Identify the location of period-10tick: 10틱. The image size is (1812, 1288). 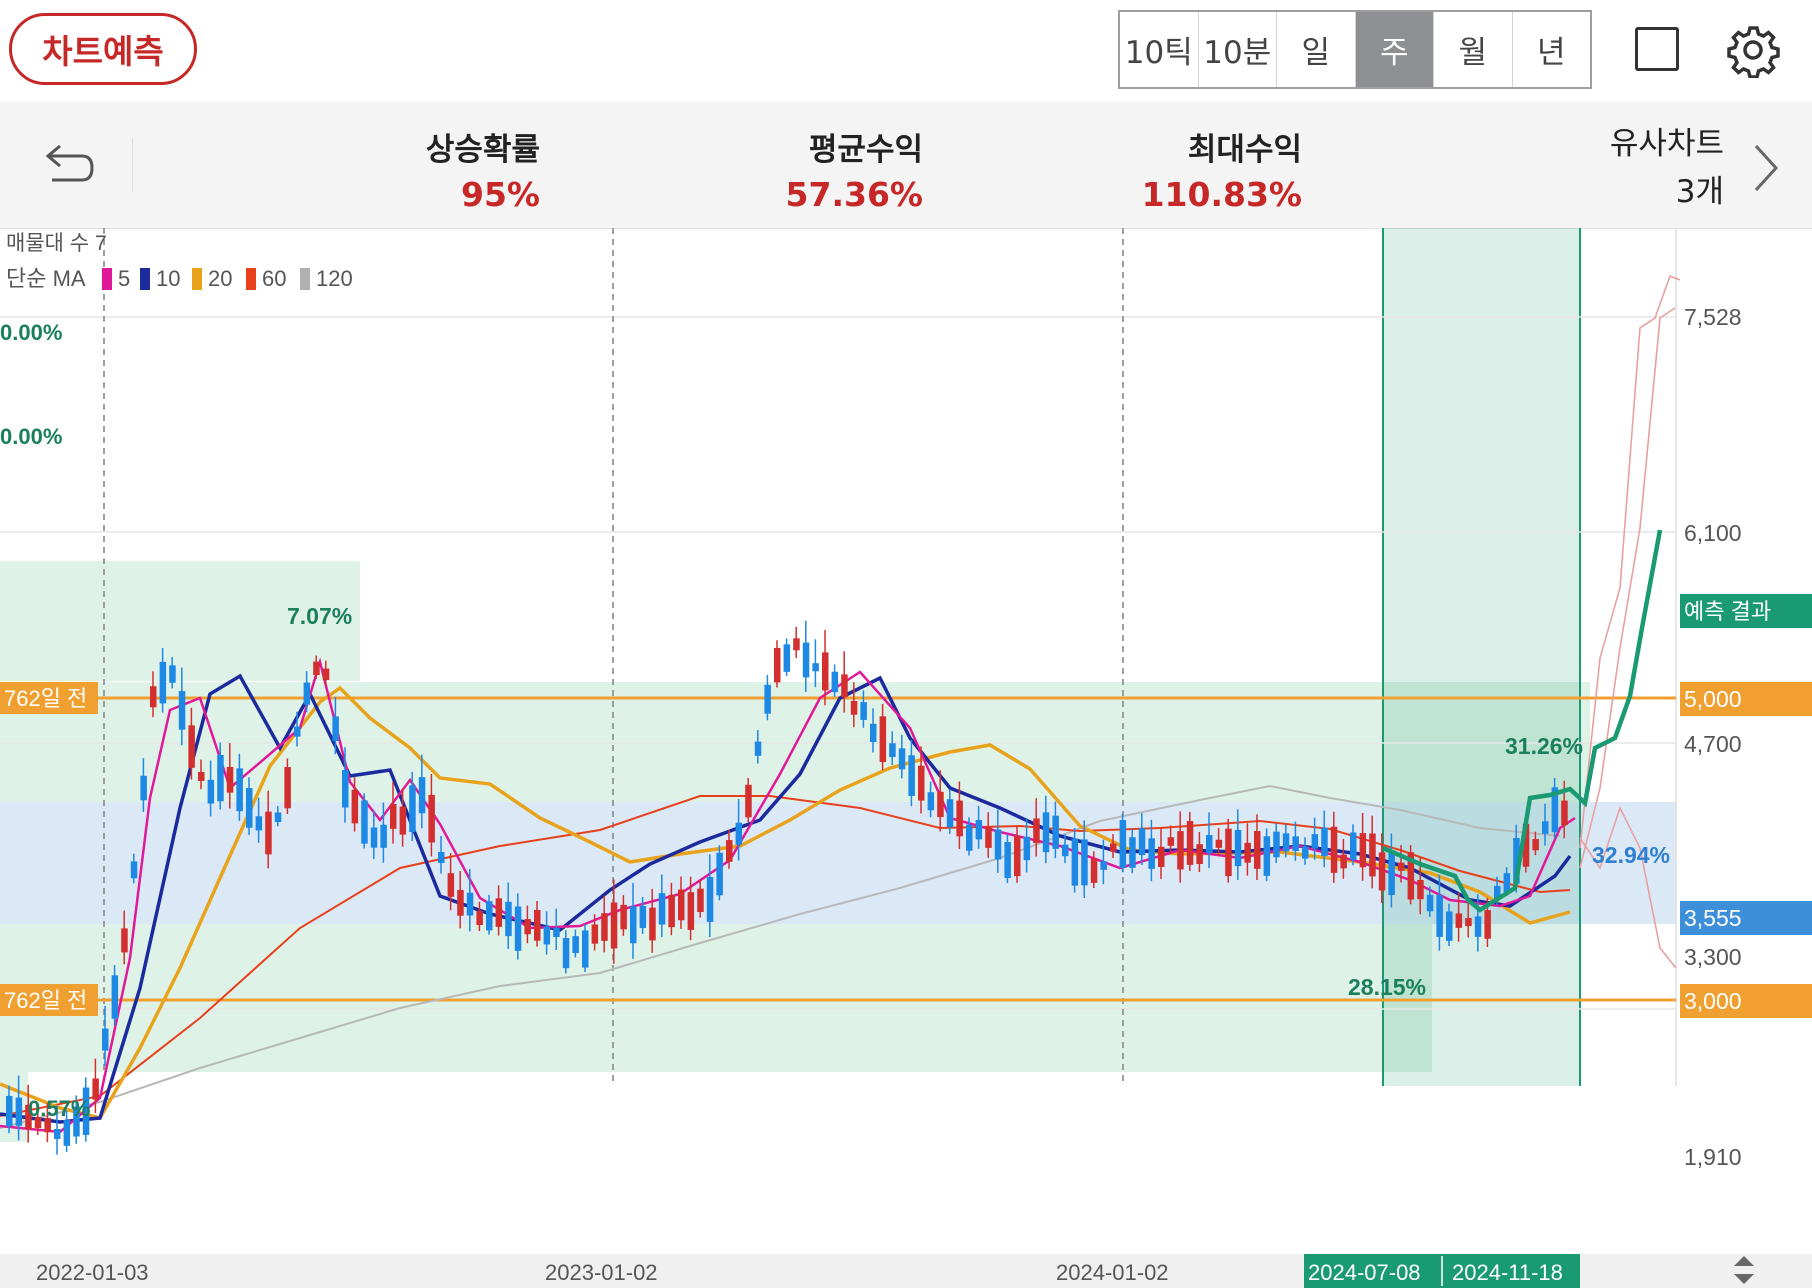
(1159, 49).